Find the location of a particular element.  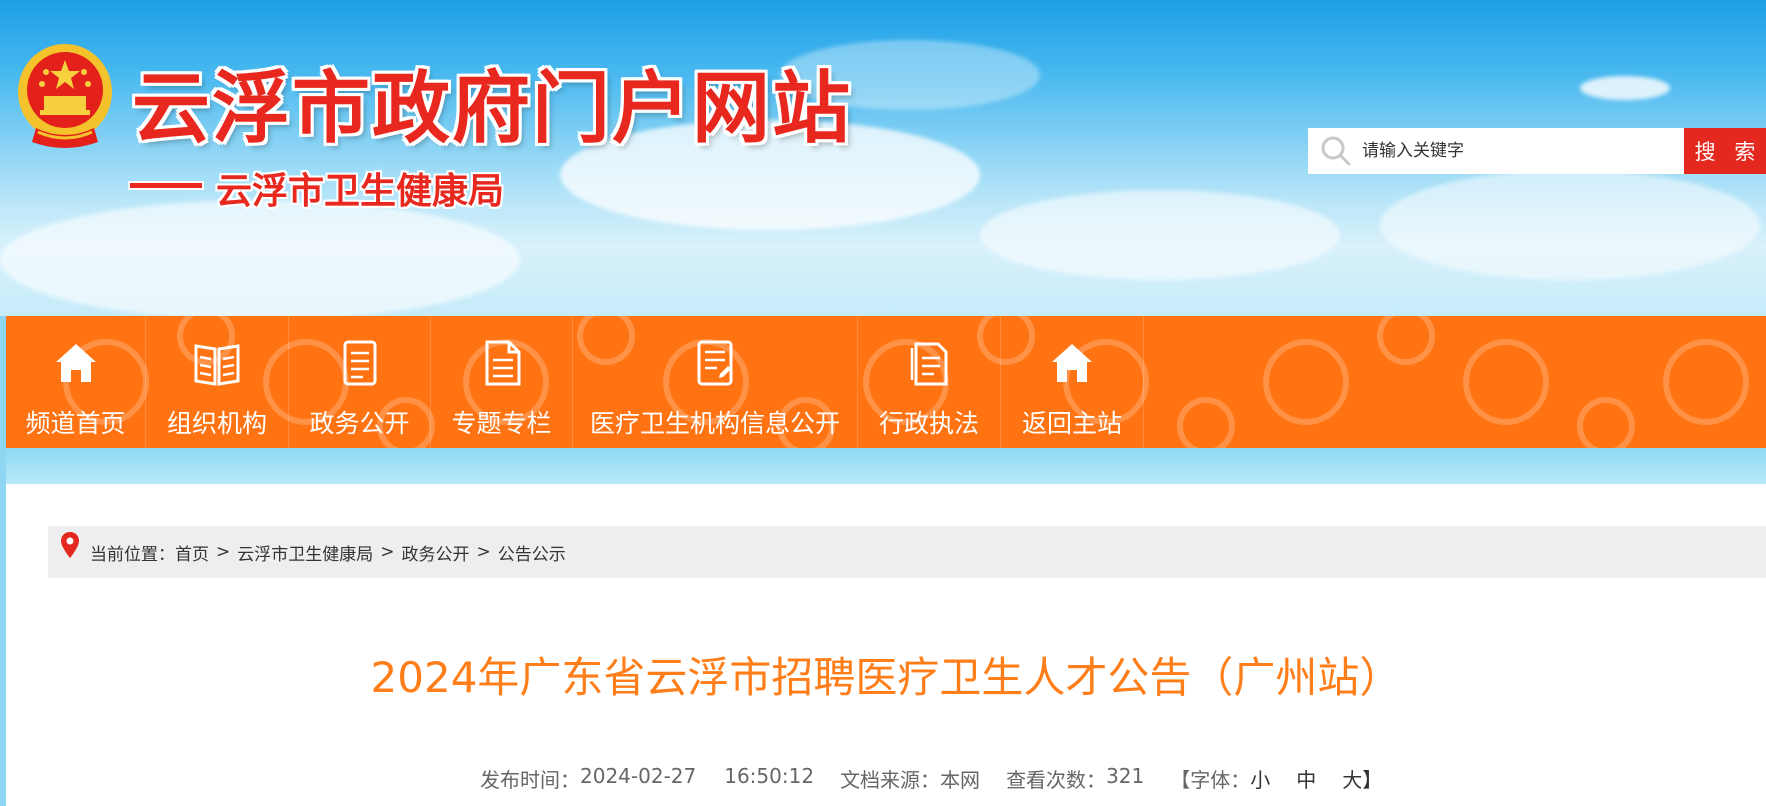

breadcrumb-link-government-affairs: 政务公开 is located at coordinates (436, 552).